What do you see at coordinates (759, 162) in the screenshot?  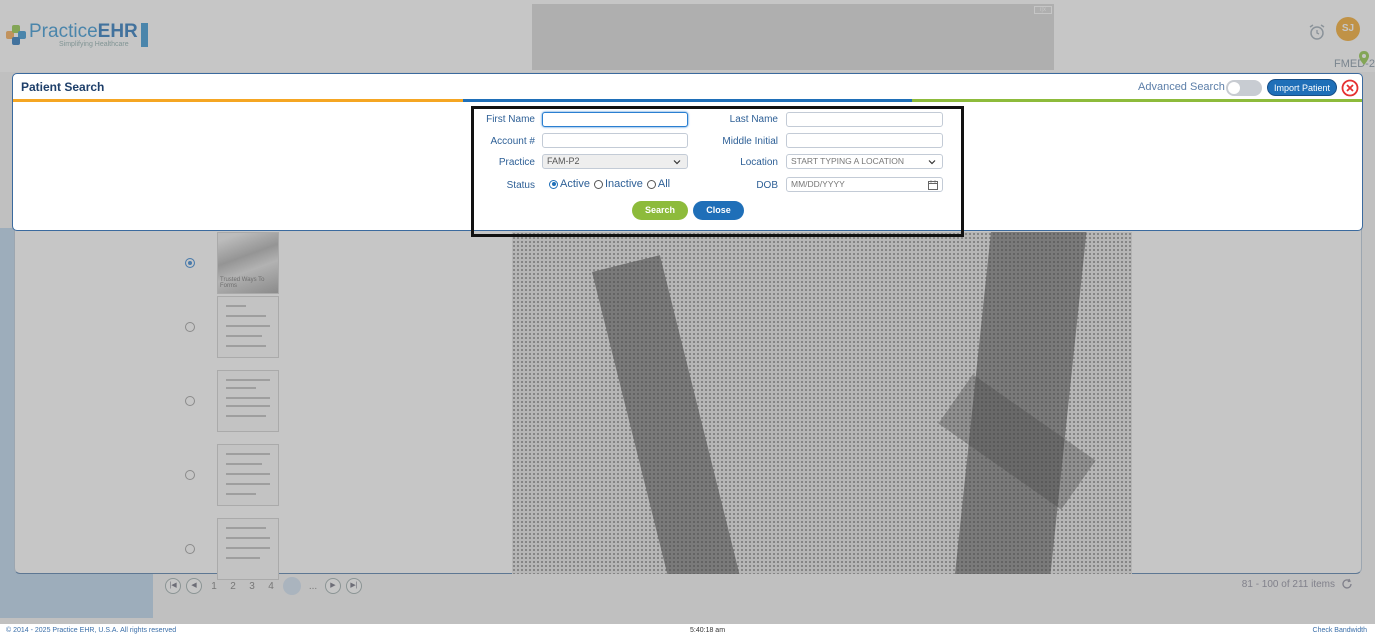 I see `location-label: Location` at bounding box center [759, 162].